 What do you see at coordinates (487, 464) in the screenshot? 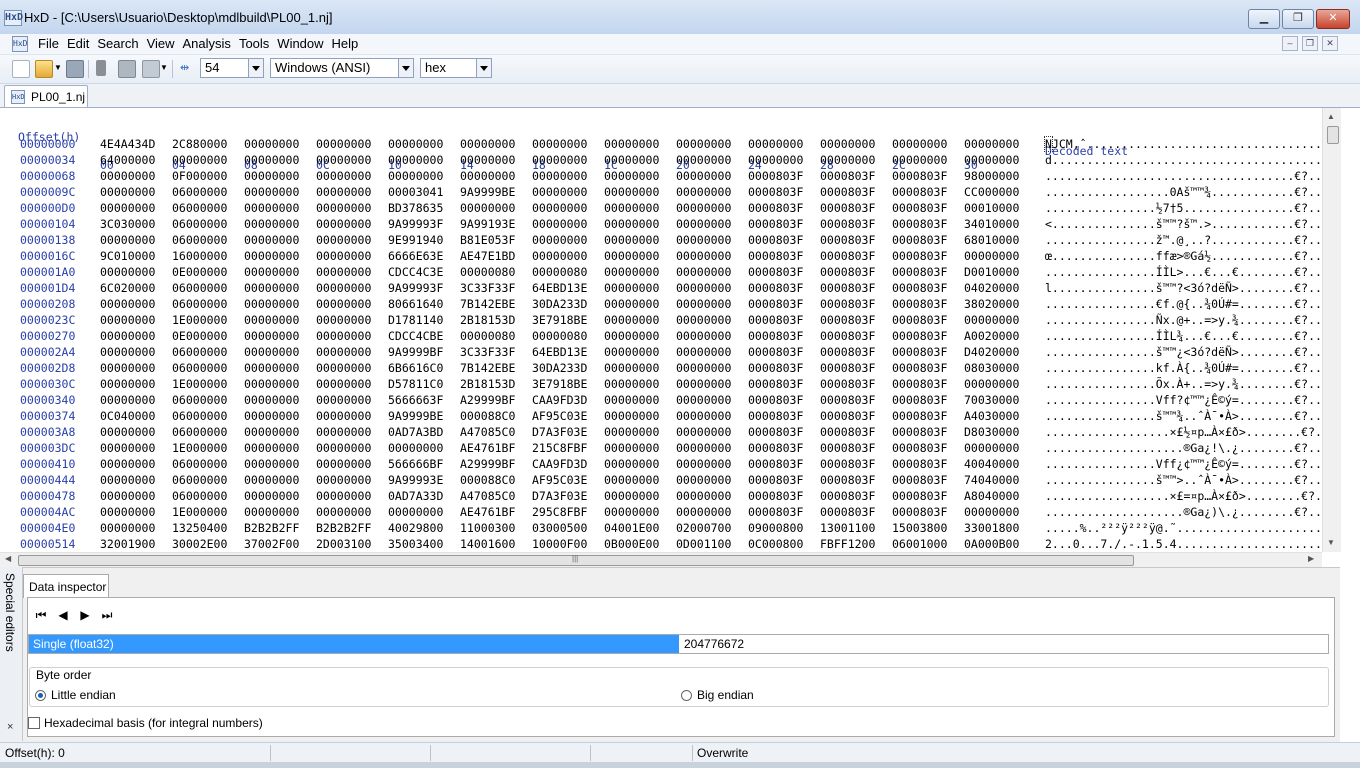
I see `hex-cell: A29999BF` at bounding box center [487, 464].